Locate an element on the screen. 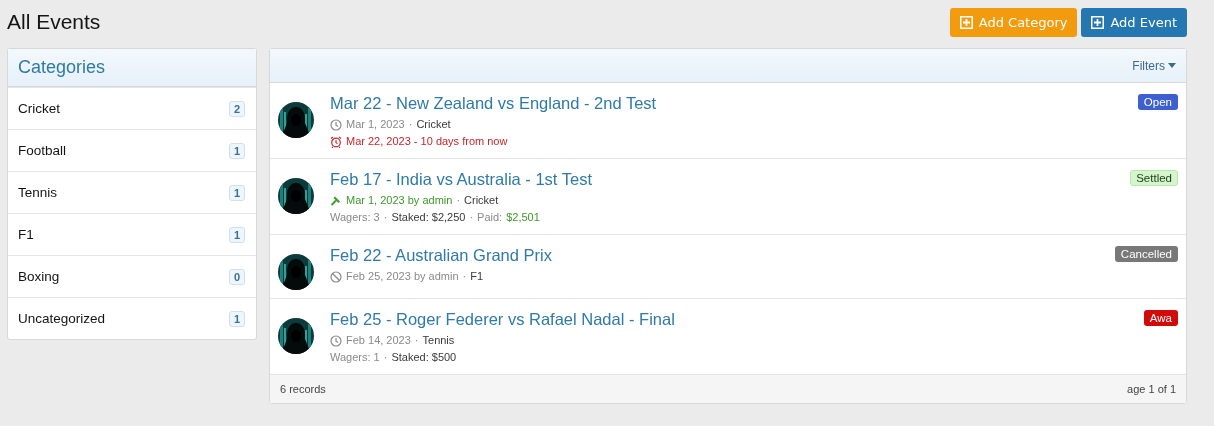 The width and height of the screenshot is (1214, 426). category-link: Cricket is located at coordinates (39, 108).